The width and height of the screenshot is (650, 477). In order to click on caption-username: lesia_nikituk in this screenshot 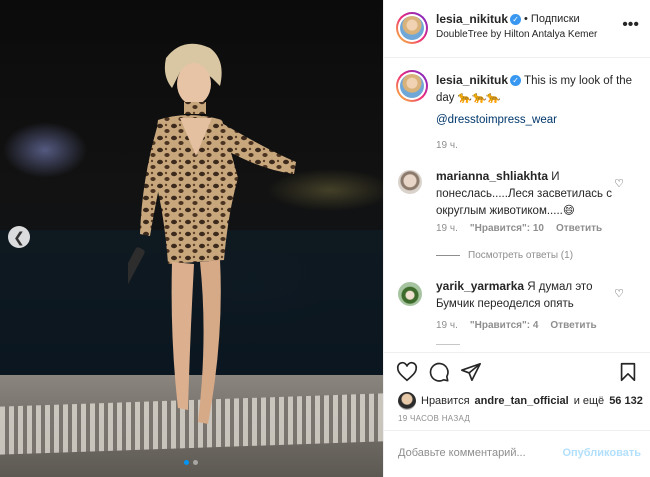, I will do `click(472, 80)`.